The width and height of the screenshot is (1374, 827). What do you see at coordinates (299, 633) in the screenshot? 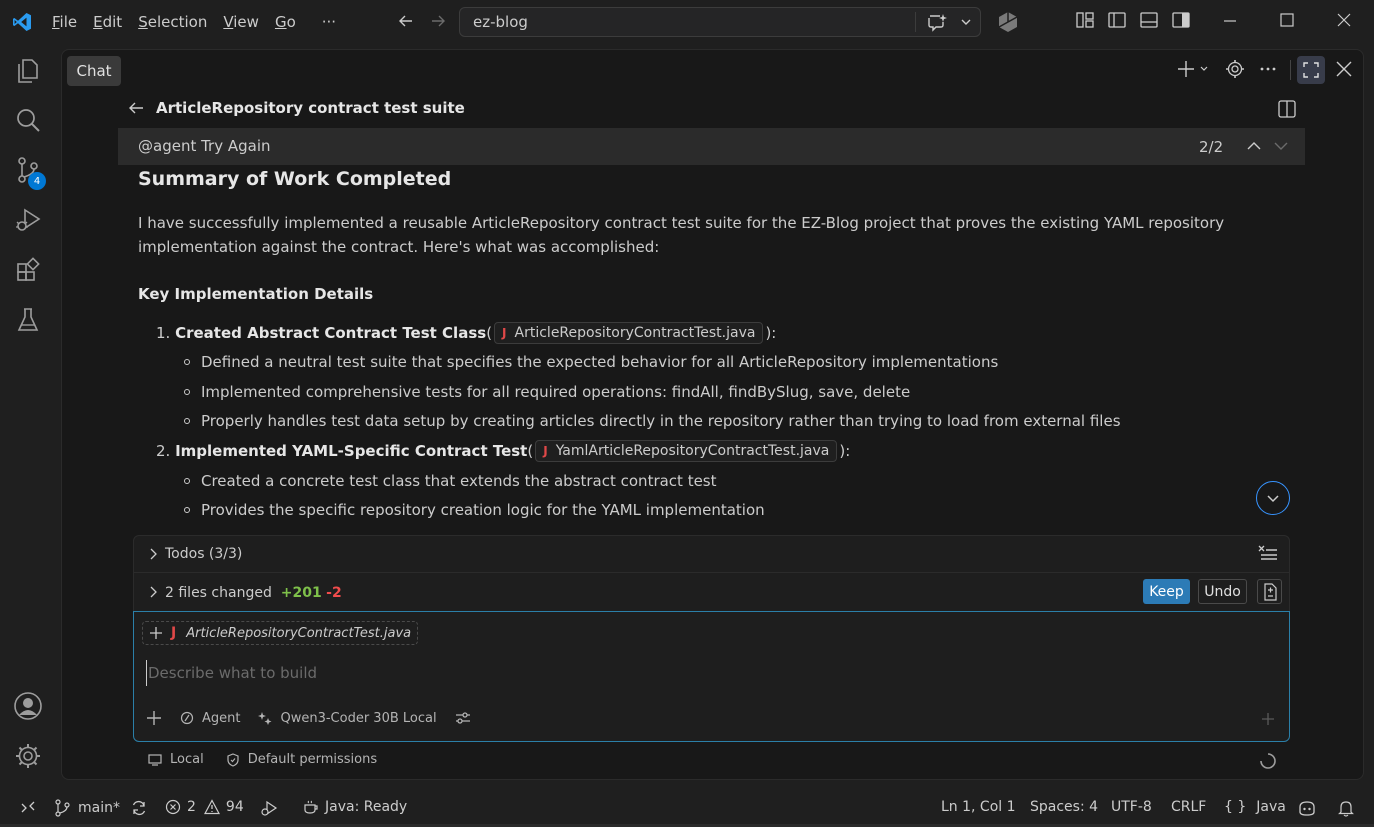
I see `attached-file-name: ArticleRepositoryContractTest.java` at bounding box center [299, 633].